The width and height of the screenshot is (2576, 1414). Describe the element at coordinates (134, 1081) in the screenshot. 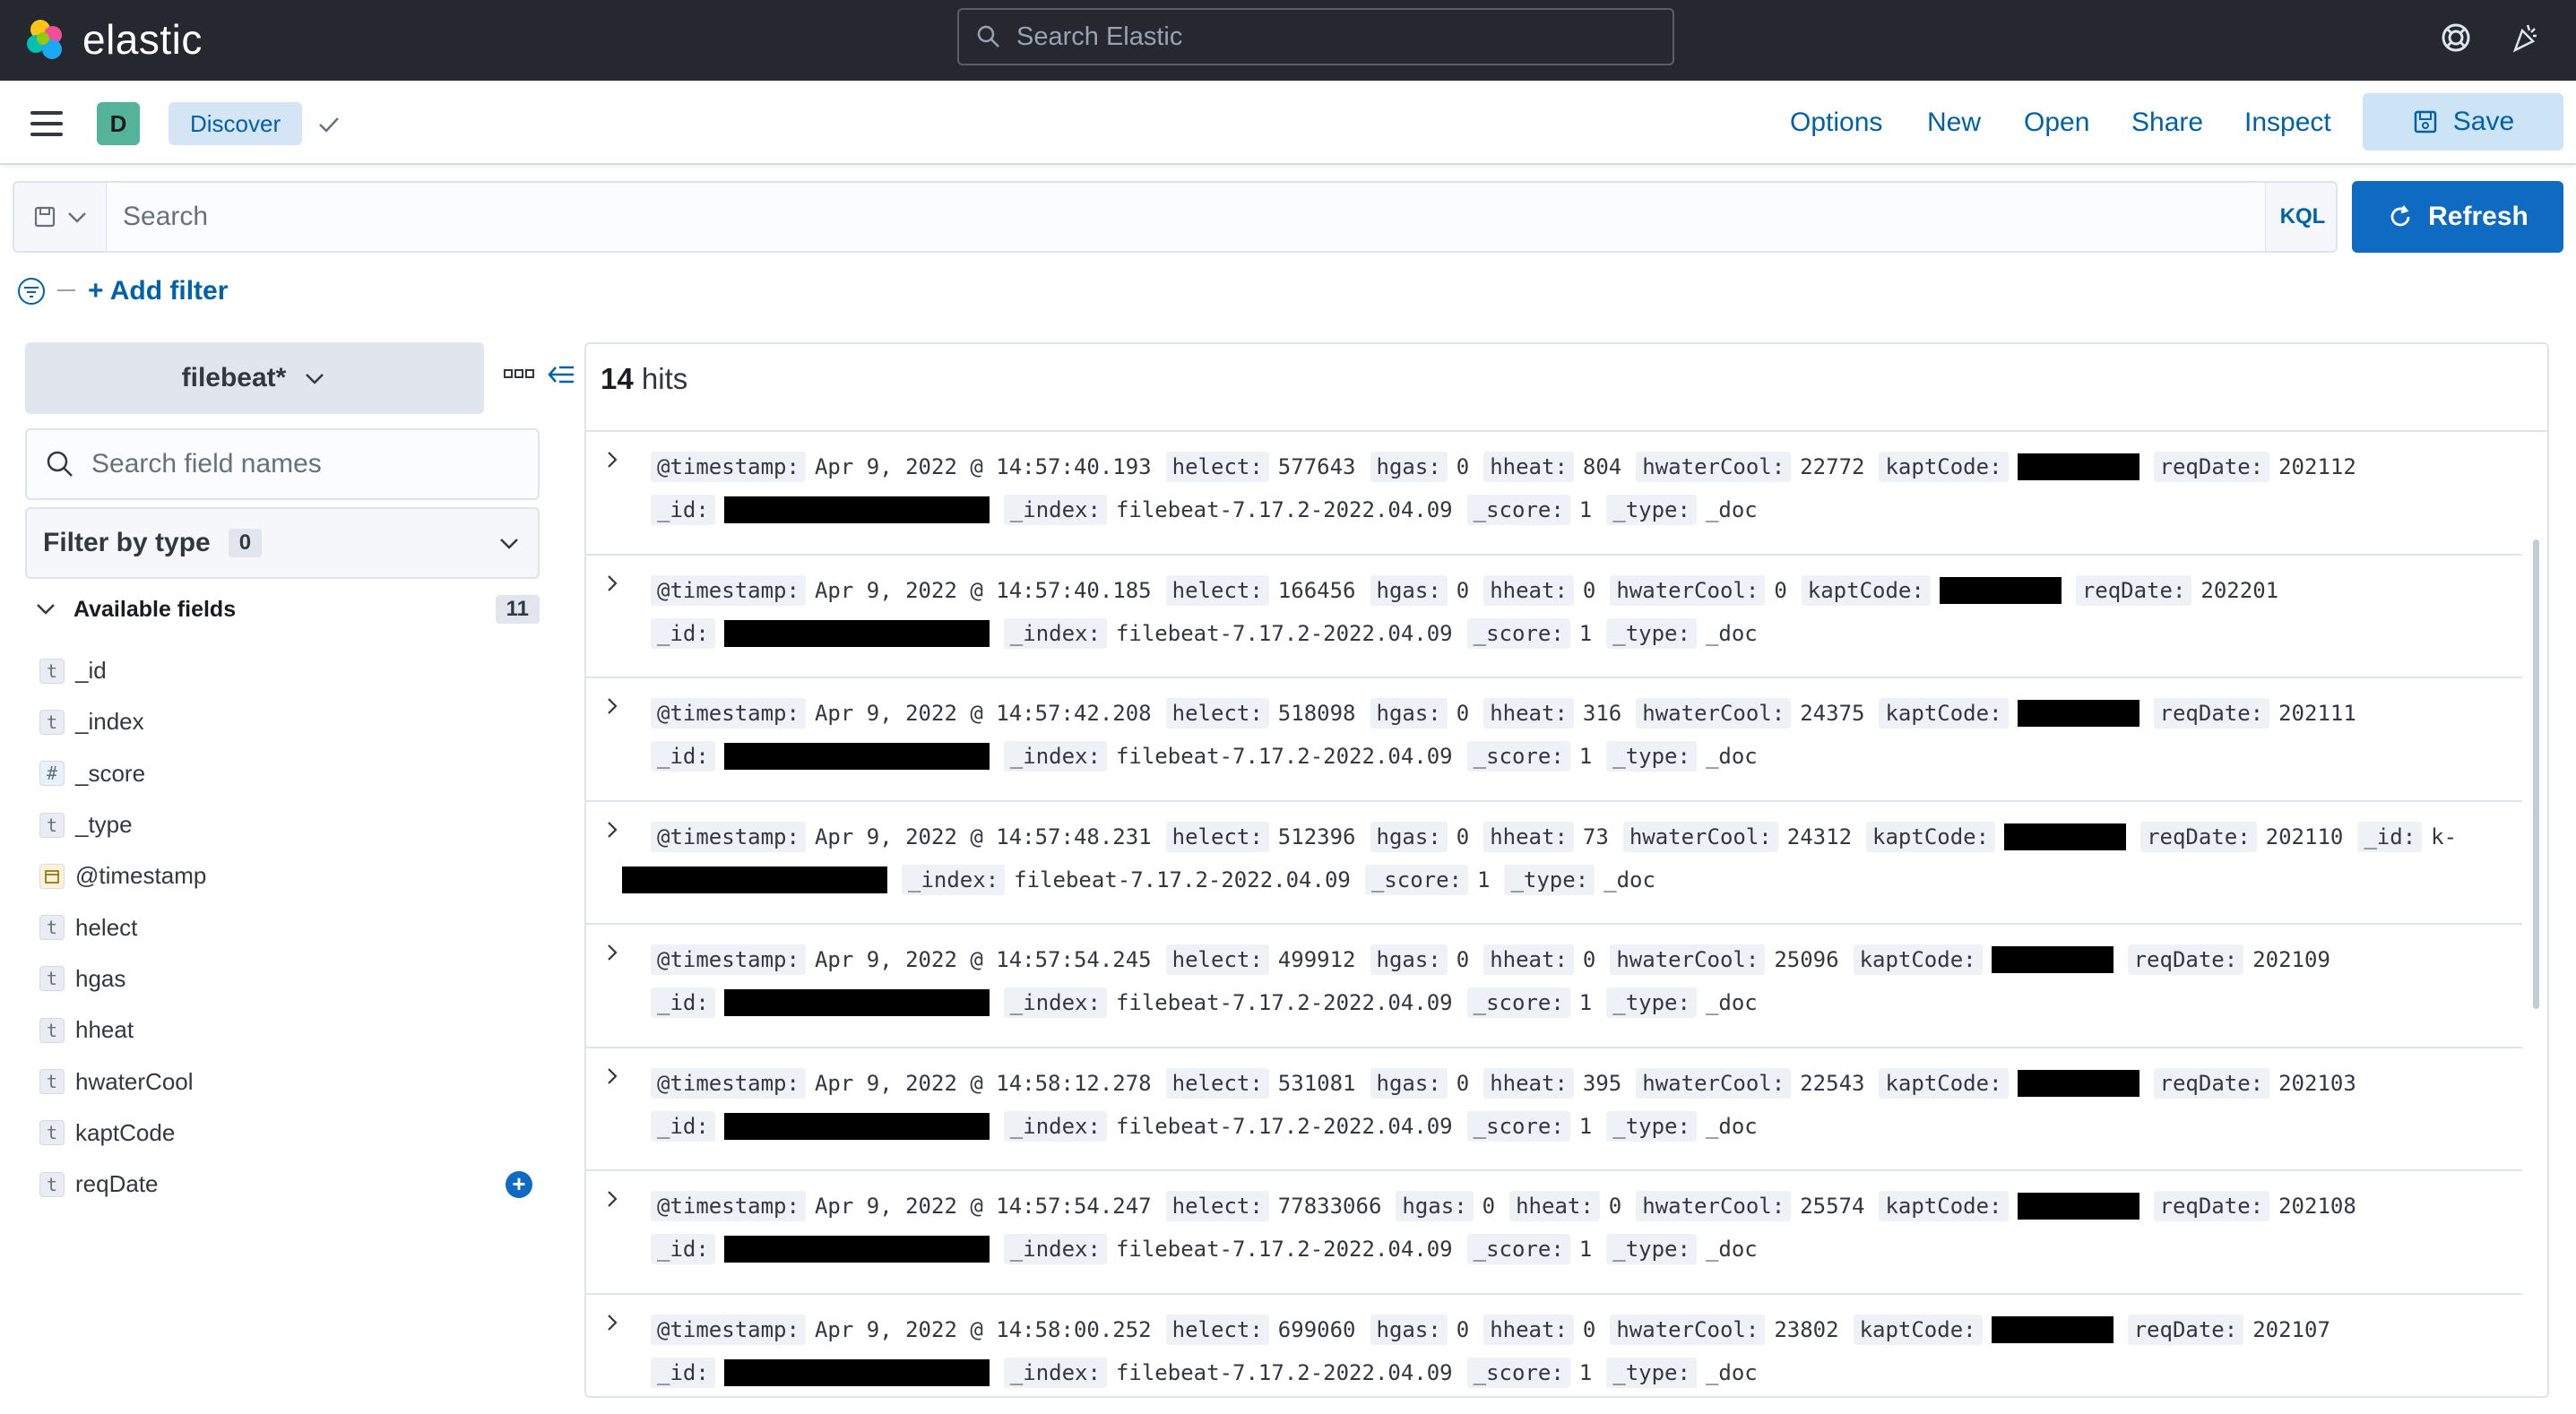

I see `field-name: hwaterCool` at that location.